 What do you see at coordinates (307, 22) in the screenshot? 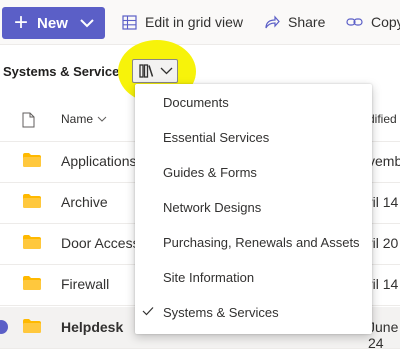
I see `share-label: Share` at bounding box center [307, 22].